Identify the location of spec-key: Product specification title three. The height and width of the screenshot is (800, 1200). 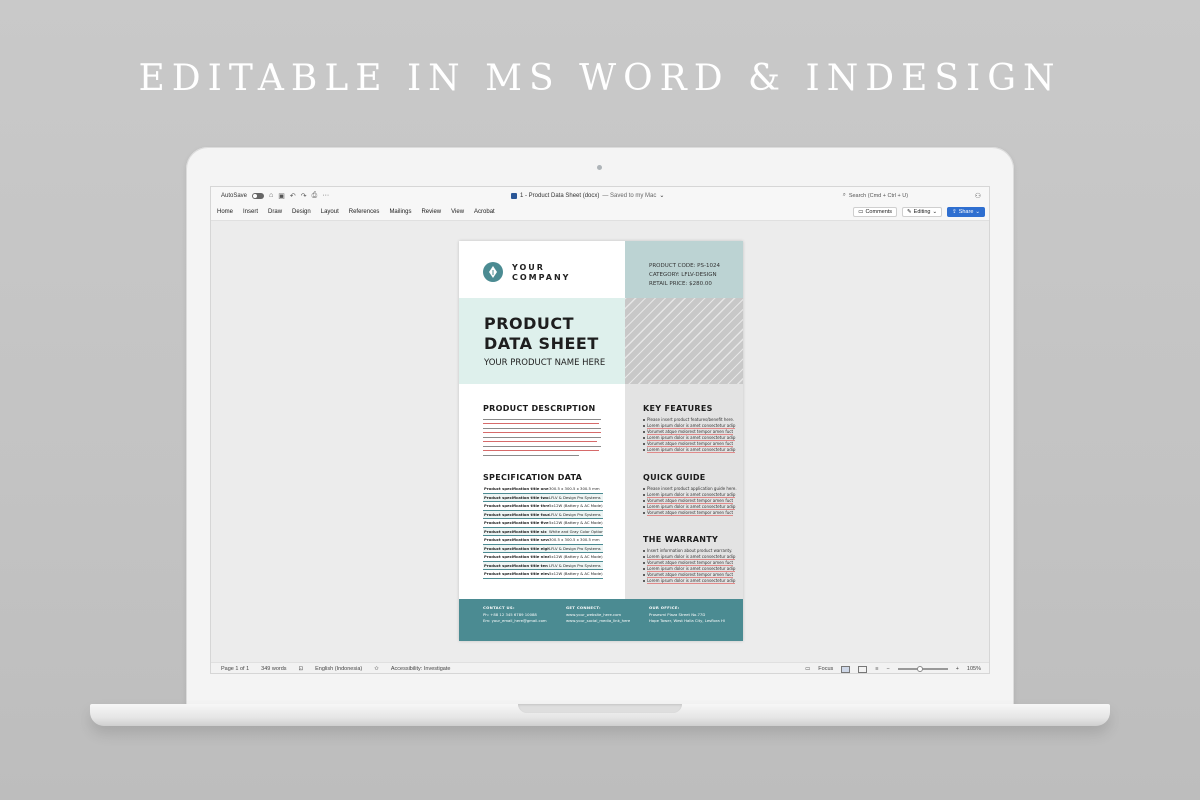
(516, 506).